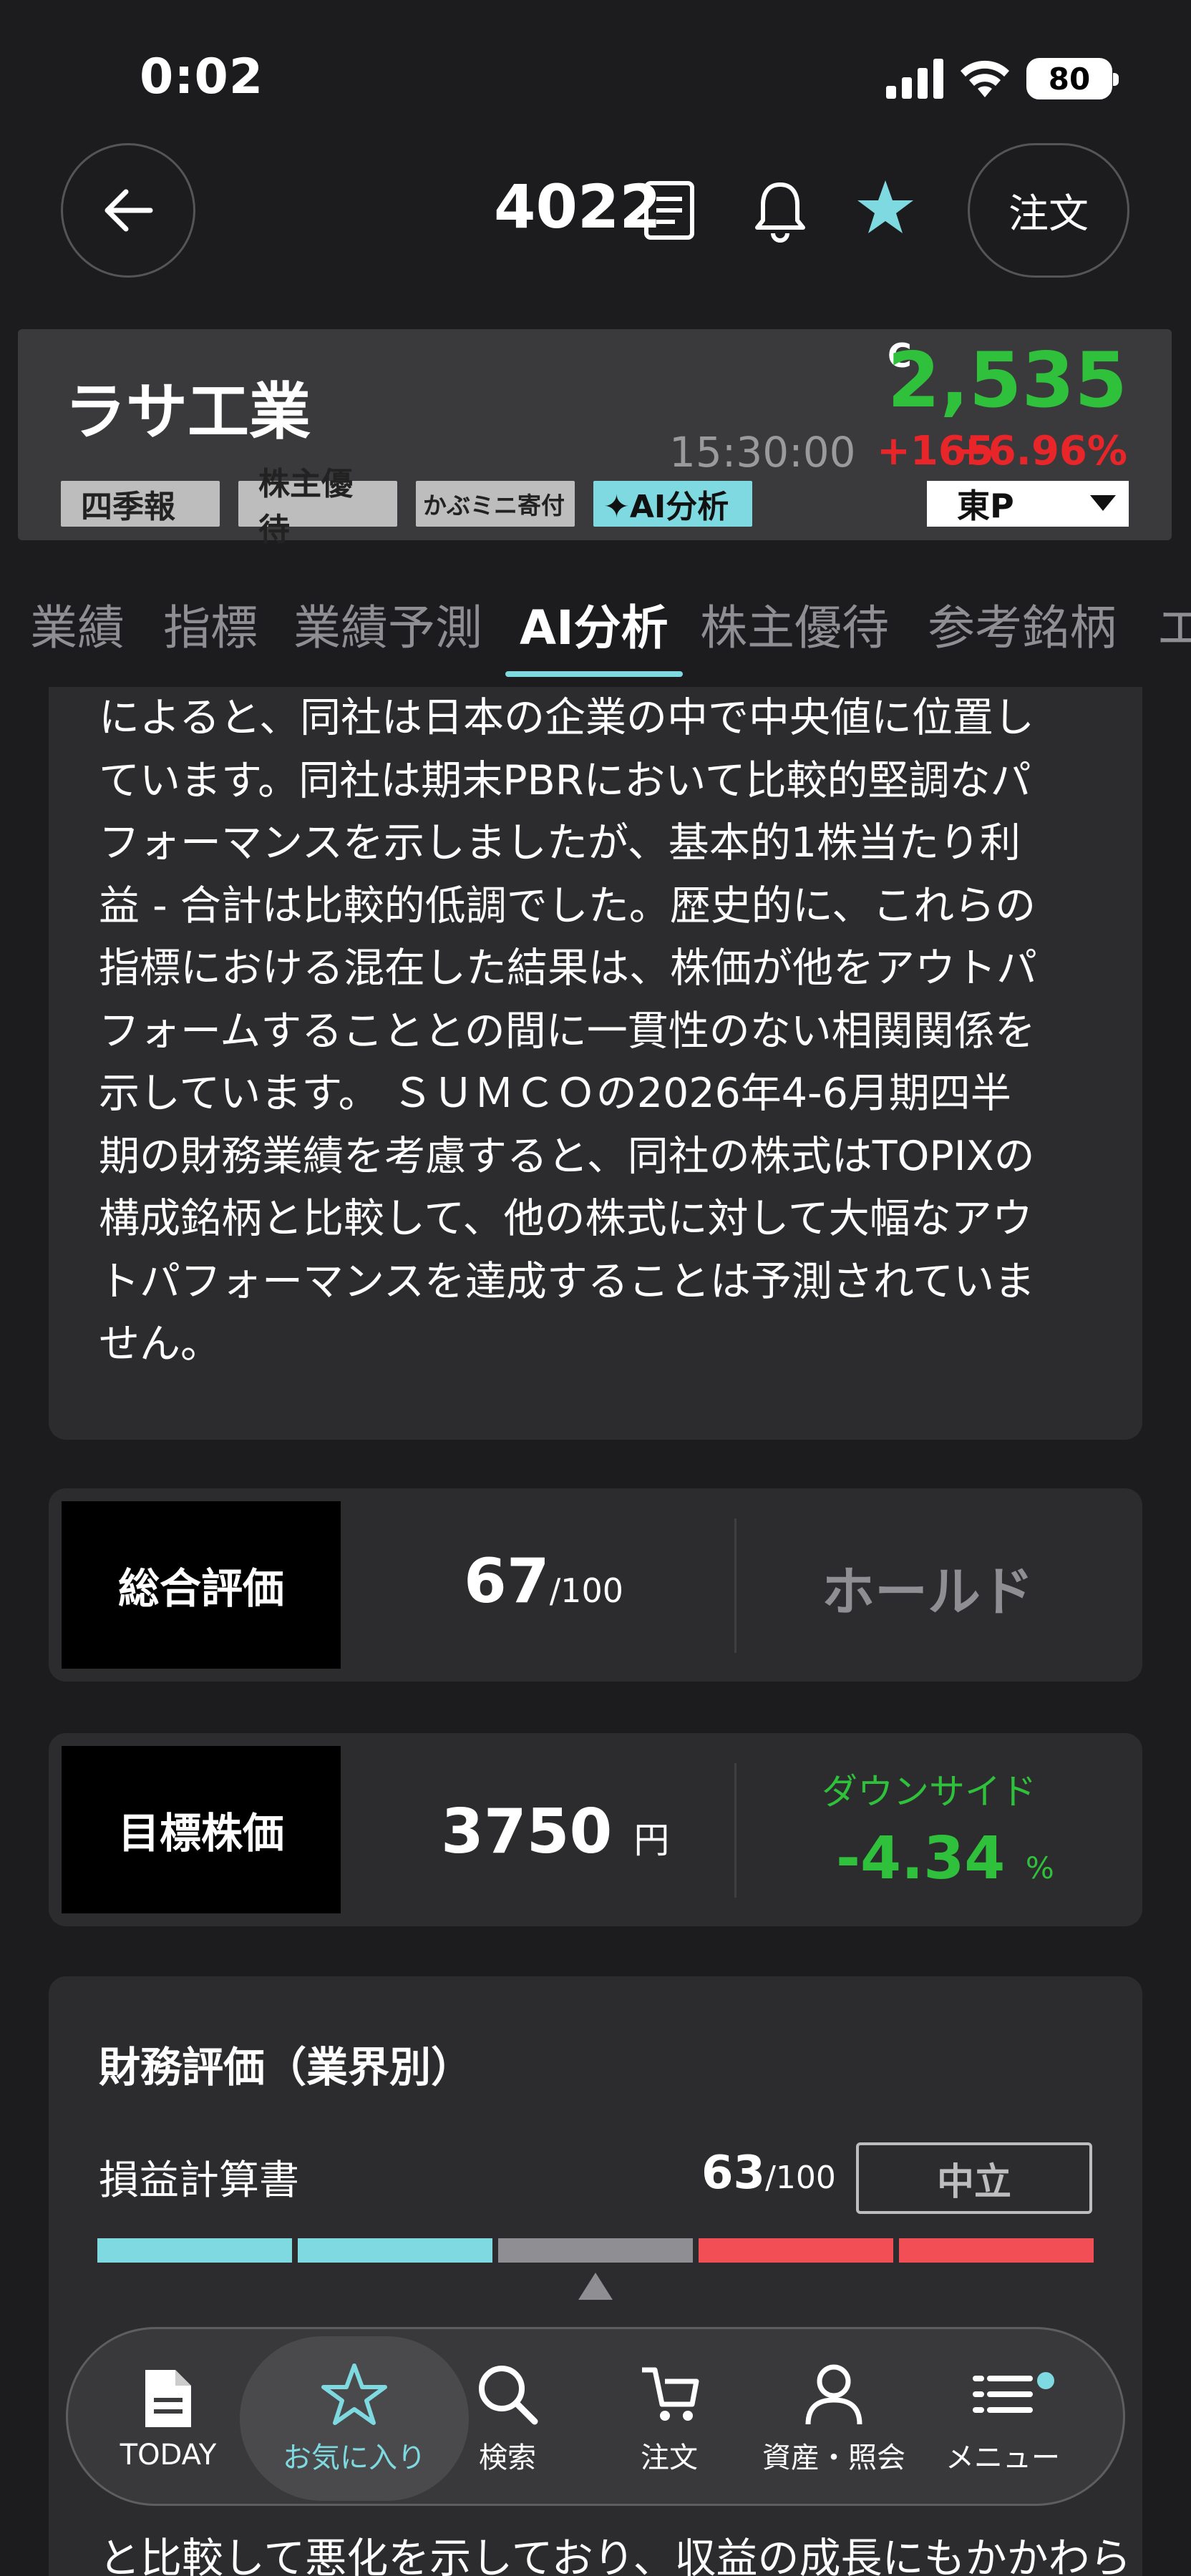 This screenshot has height=2576, width=1191. Describe the element at coordinates (354, 2394) in the screenshot. I see `star-outline-icon` at that location.